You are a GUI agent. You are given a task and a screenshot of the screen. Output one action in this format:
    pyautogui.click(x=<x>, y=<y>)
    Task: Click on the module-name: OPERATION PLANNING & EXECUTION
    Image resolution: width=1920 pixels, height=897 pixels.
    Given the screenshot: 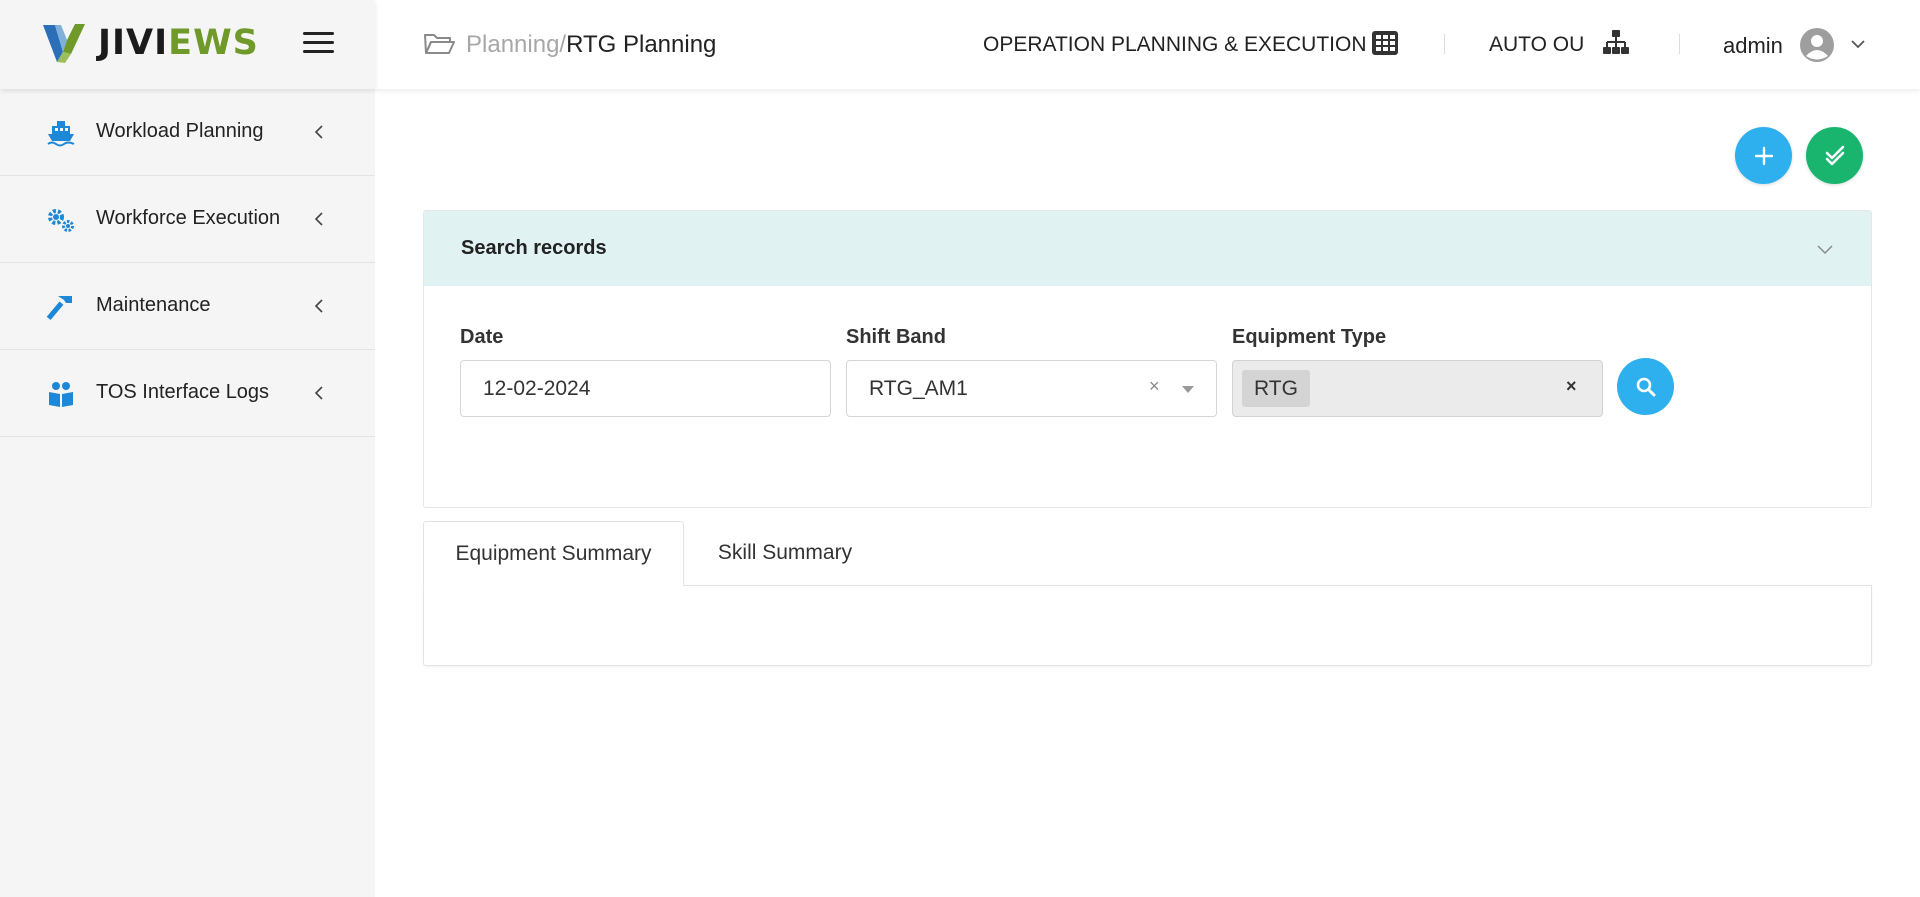 What is the action you would take?
    pyautogui.click(x=1175, y=45)
    